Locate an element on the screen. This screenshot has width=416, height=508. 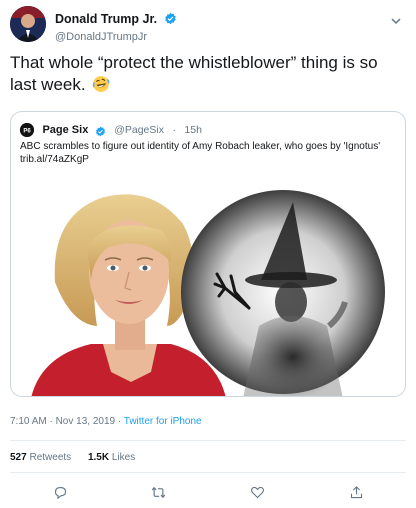
retweet-icon is located at coordinates (158, 492).